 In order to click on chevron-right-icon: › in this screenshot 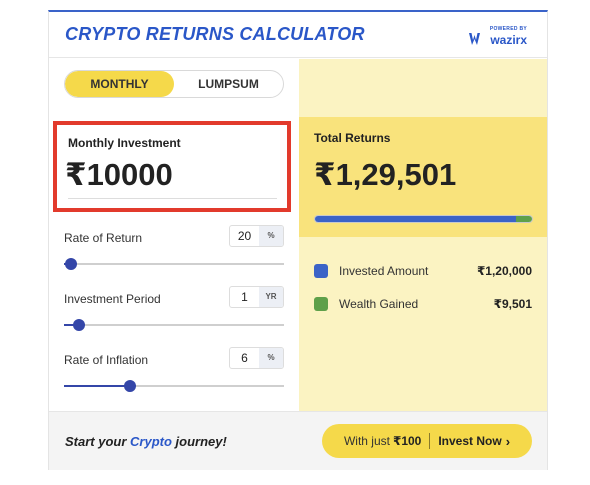, I will do `click(508, 441)`.